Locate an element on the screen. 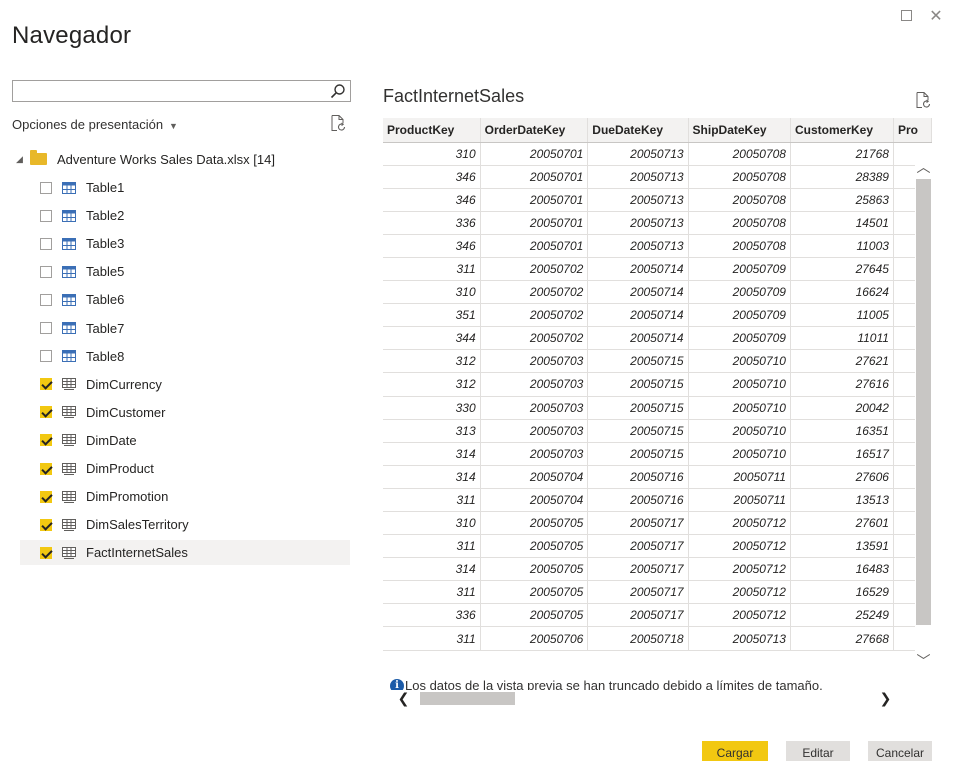 This screenshot has width=955, height=761. vertical-scrollbar: ︿ ﹀ is located at coordinates (923, 410).